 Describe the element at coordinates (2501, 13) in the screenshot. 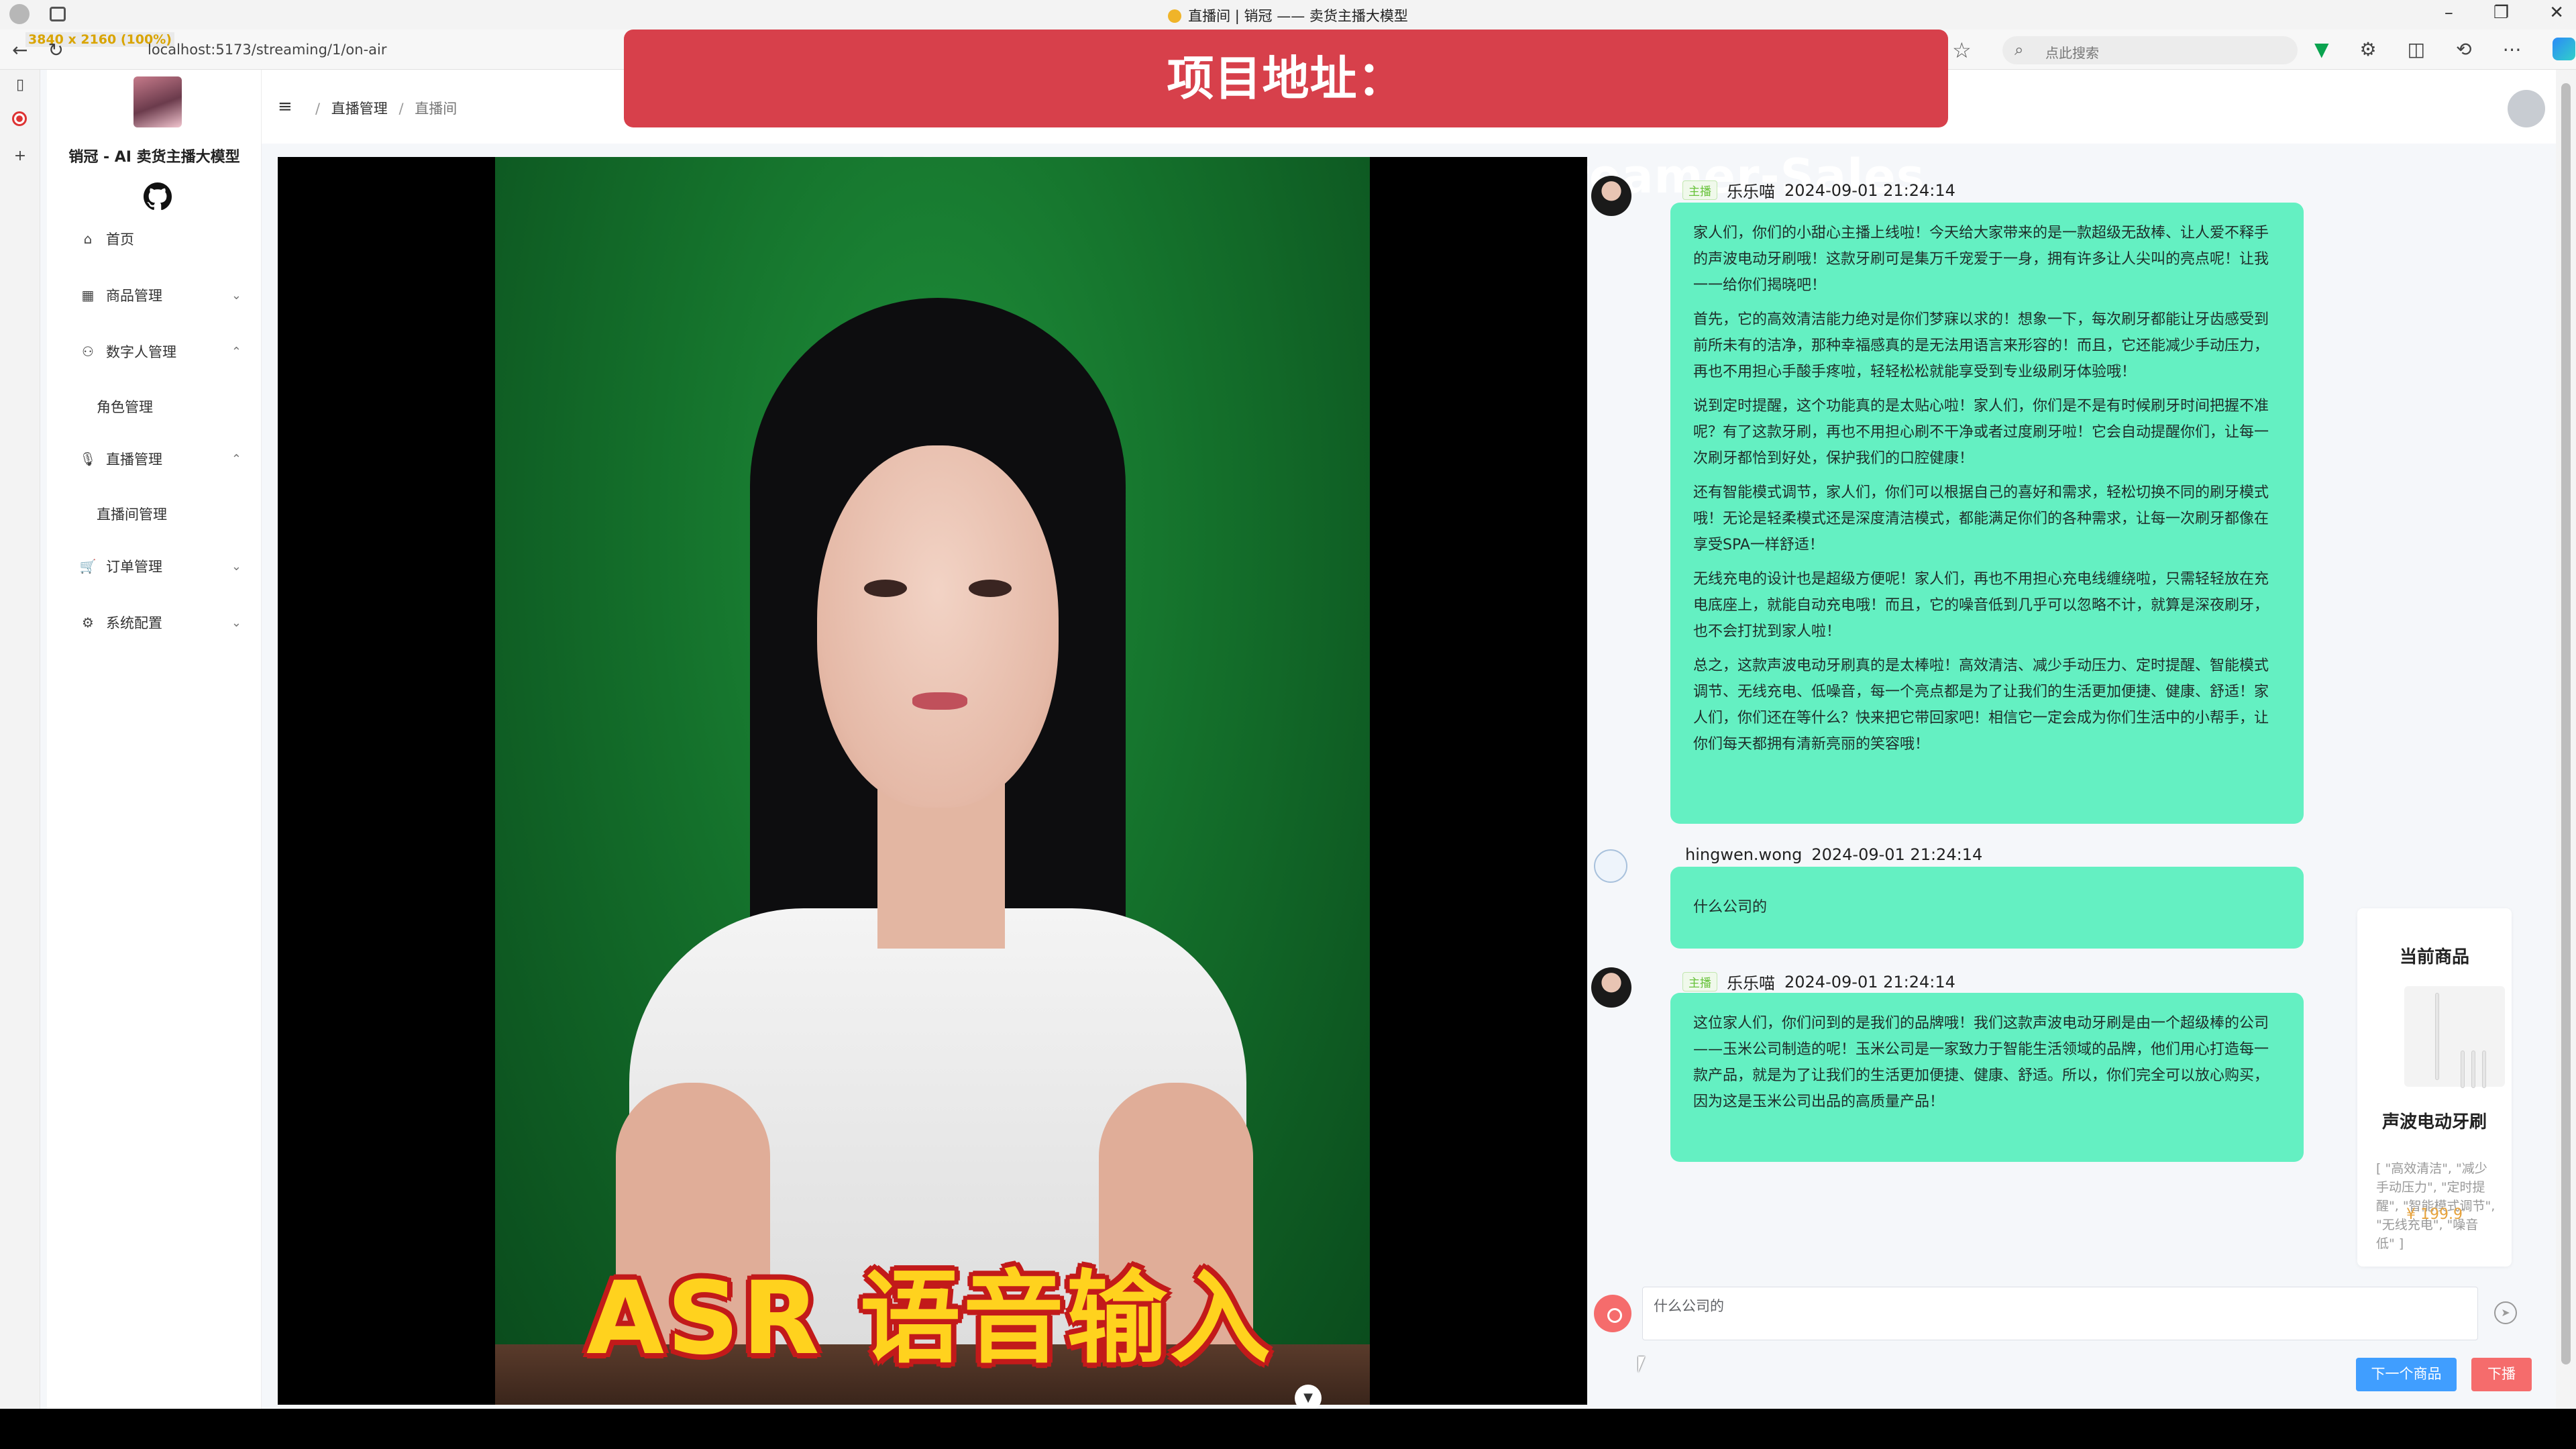

I see `restore-icon: ❐` at that location.